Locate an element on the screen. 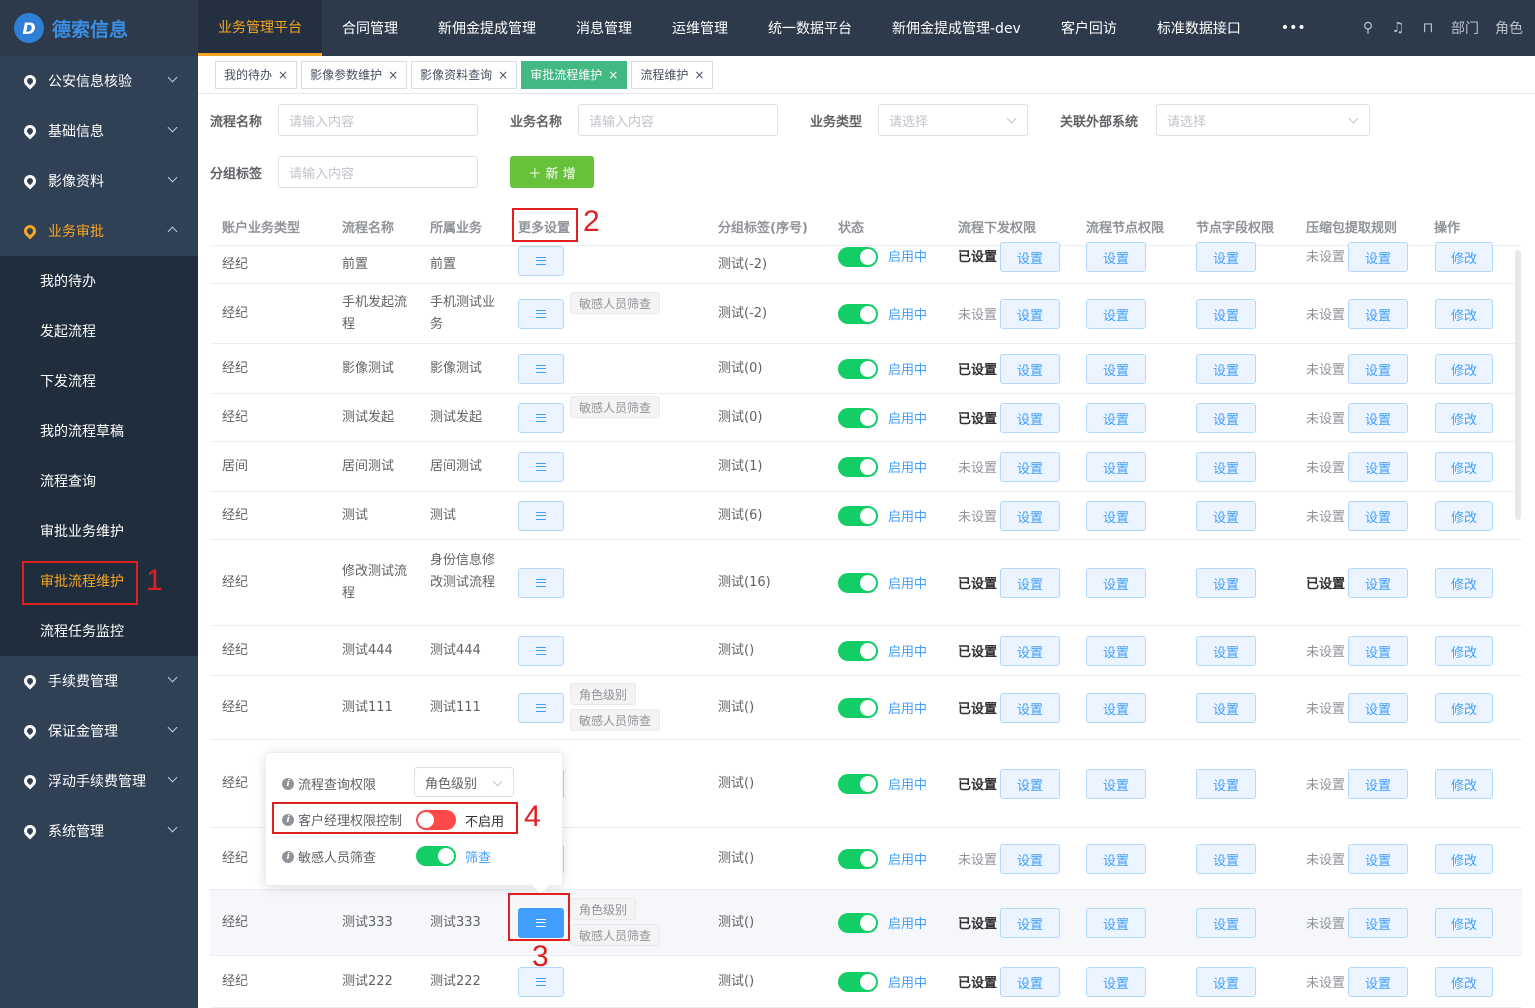  tab-todo: 我的待办 × is located at coordinates (256, 74).